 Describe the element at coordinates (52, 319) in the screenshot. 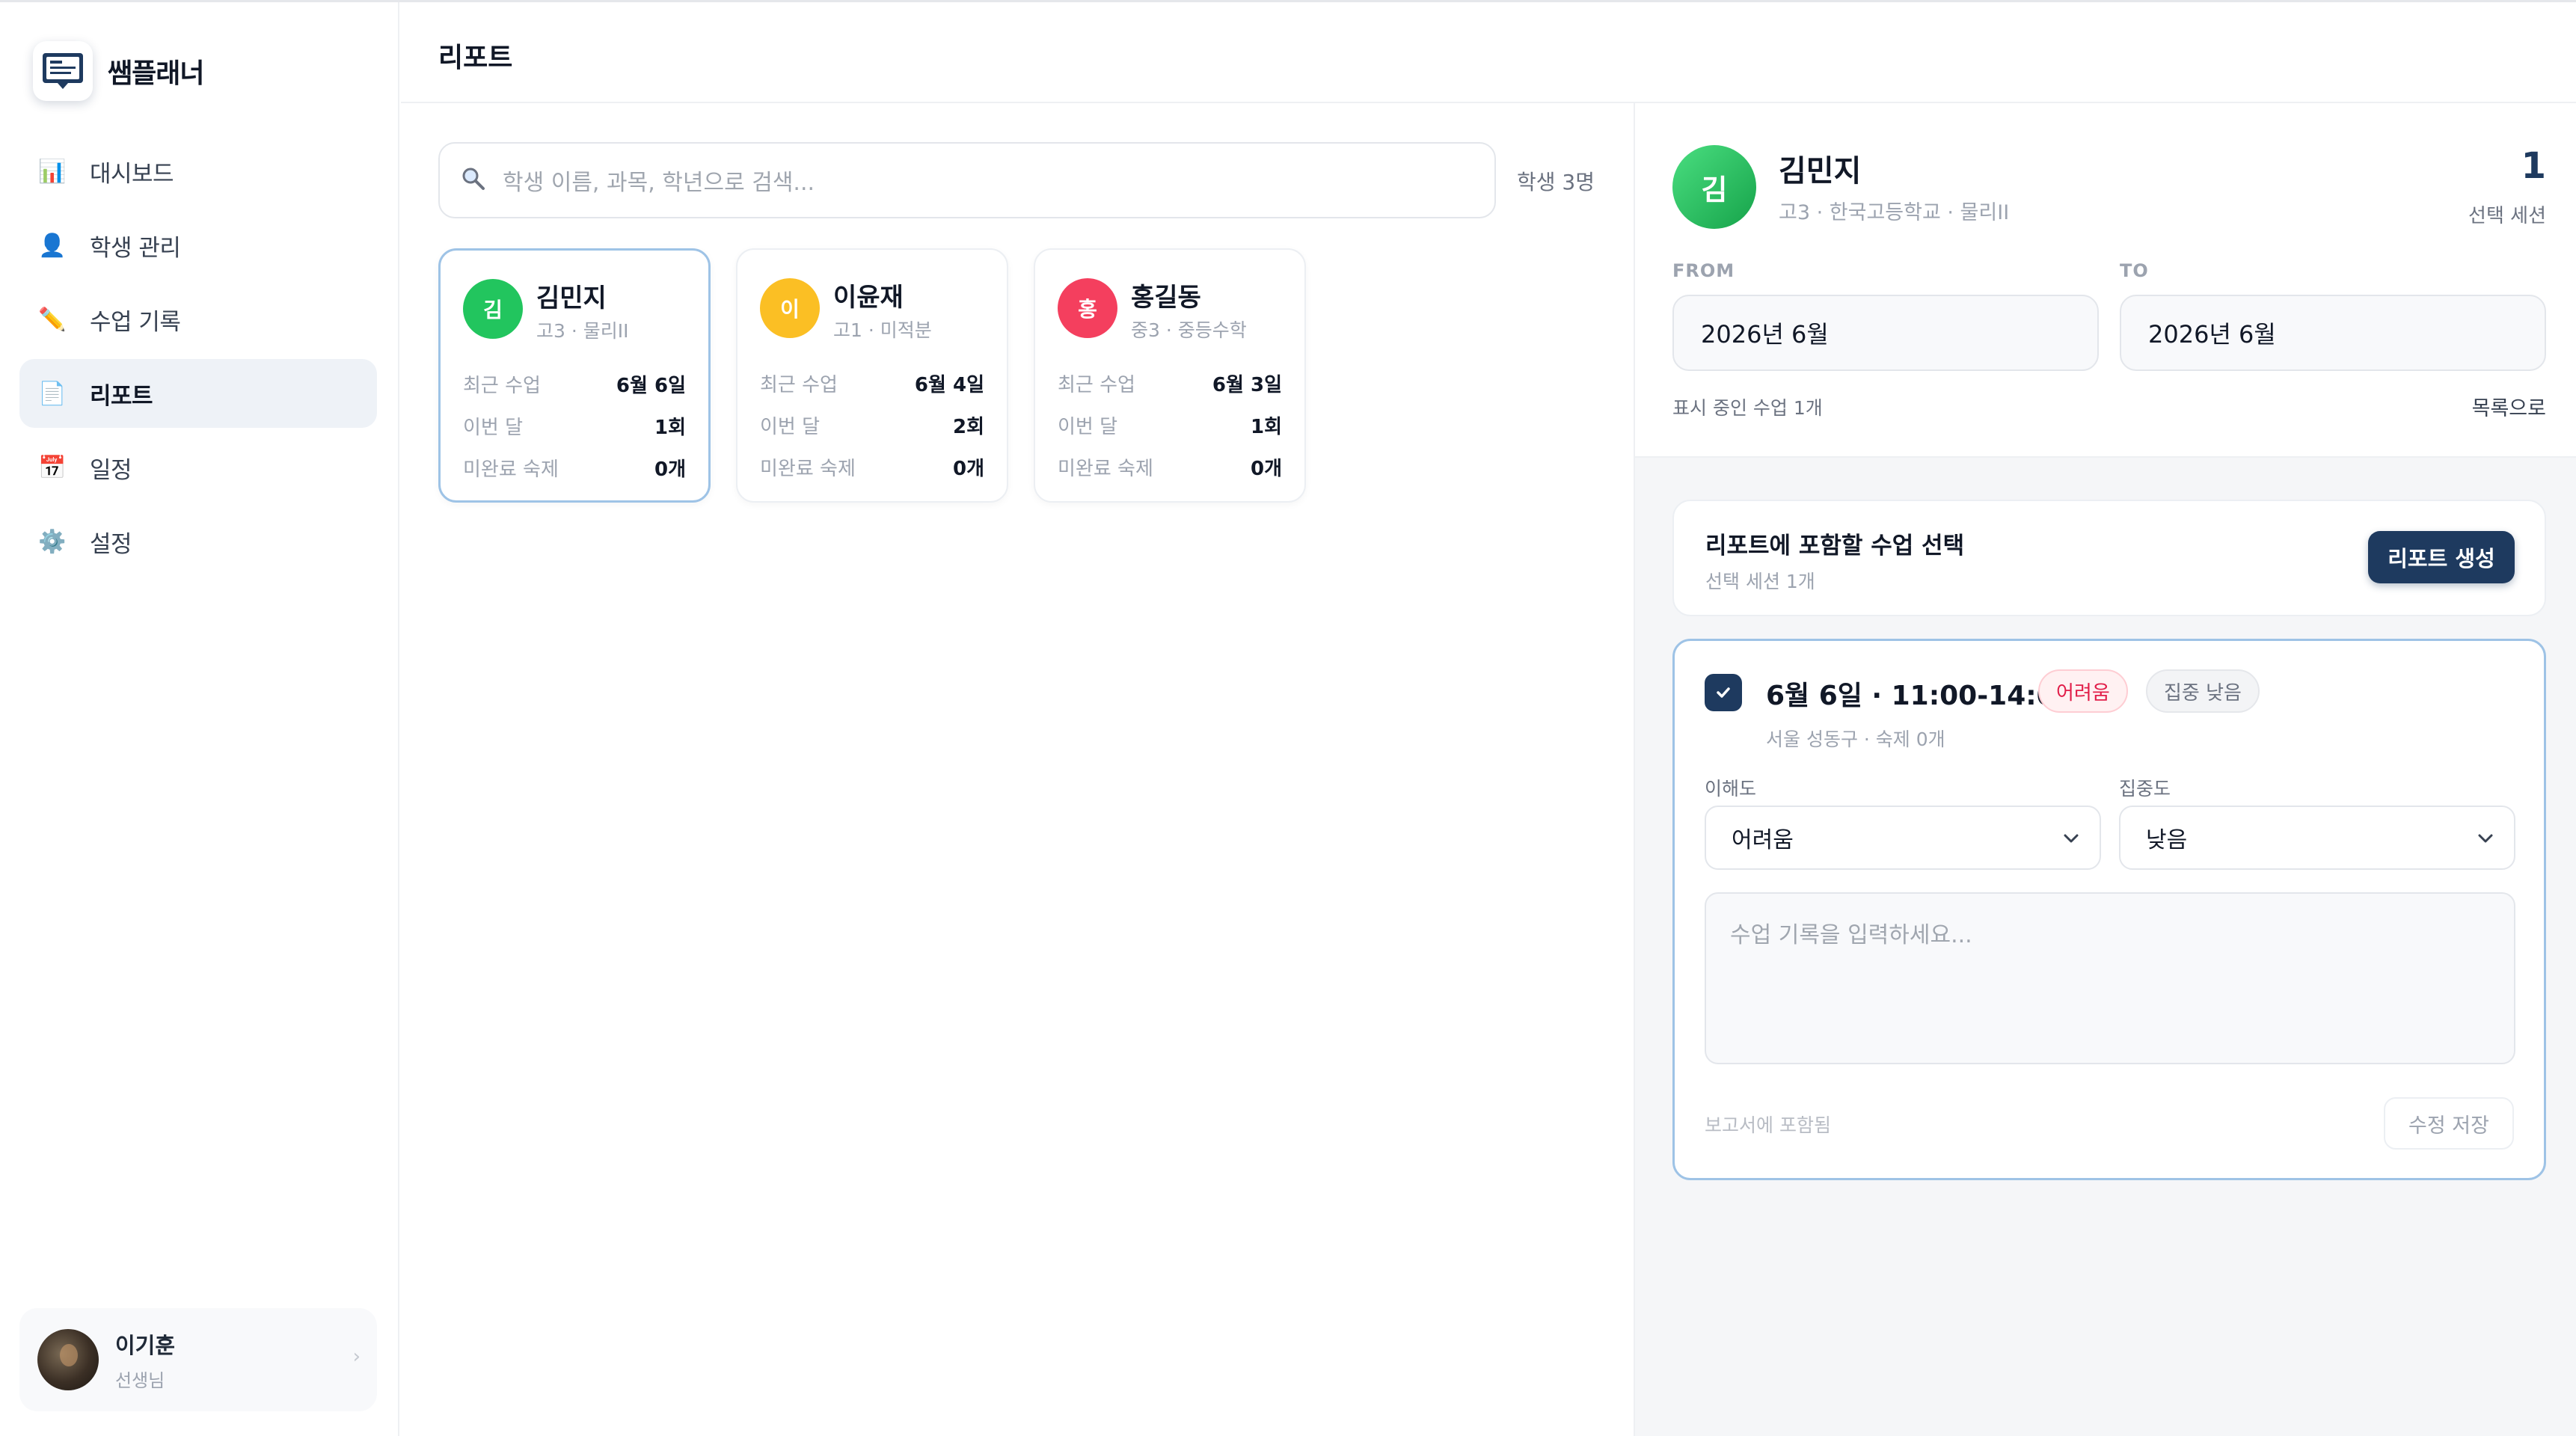

I see `pencil-icon: ✏️` at that location.